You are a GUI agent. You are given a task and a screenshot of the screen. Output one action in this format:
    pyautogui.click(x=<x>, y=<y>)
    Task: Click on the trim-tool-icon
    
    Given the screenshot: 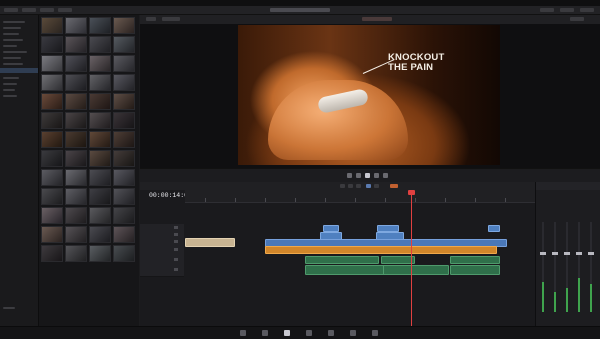 What is the action you would take?
    pyautogui.click(x=350, y=186)
    